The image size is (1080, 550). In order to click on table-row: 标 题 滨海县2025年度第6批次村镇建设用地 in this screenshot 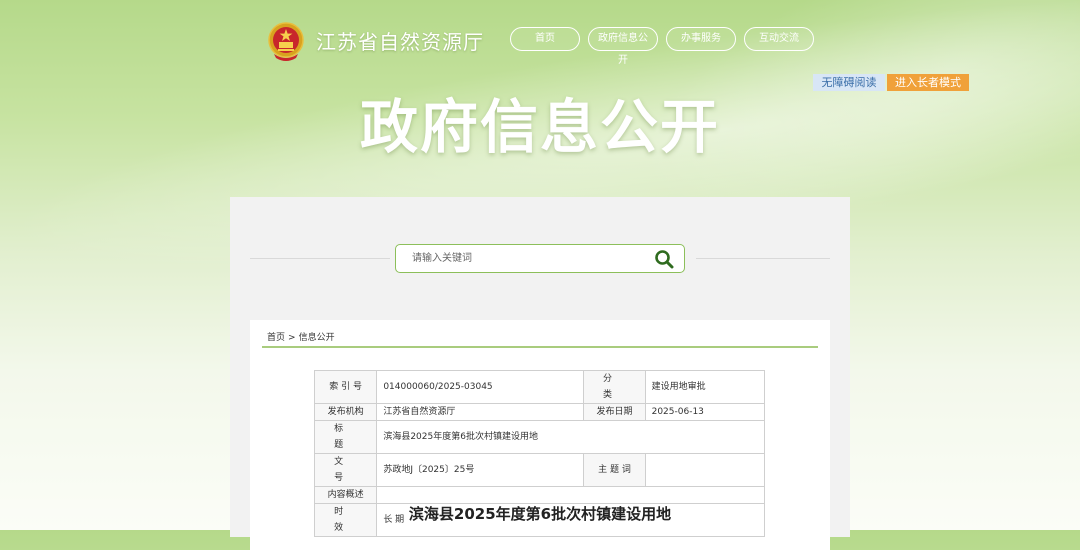, I will do `click(539, 437)`.